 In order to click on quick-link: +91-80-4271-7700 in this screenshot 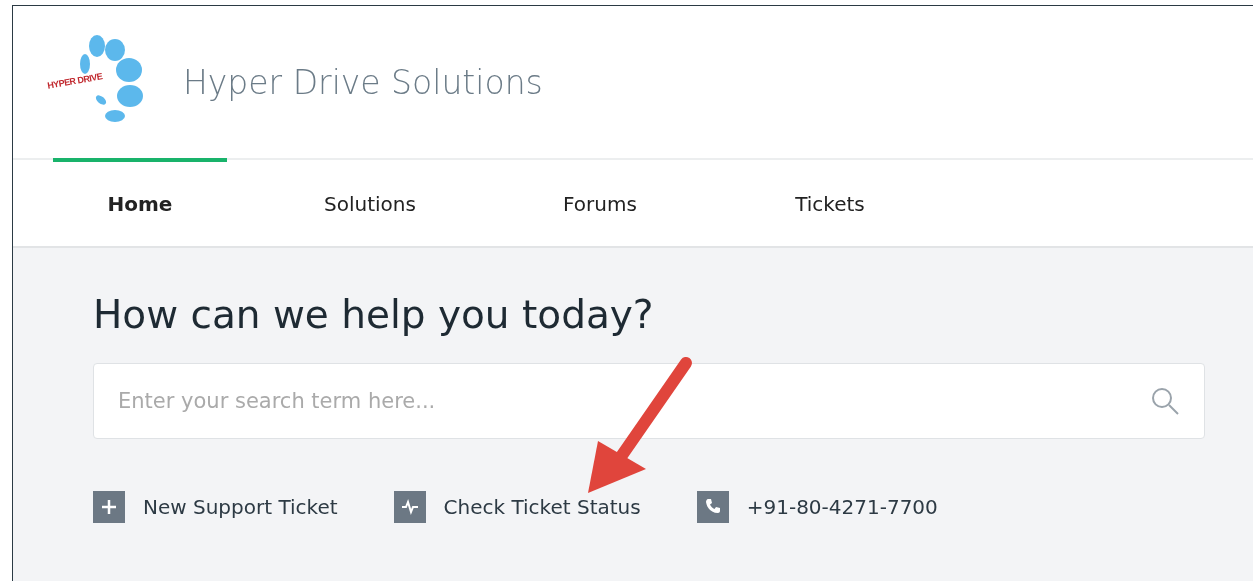, I will do `click(842, 507)`.